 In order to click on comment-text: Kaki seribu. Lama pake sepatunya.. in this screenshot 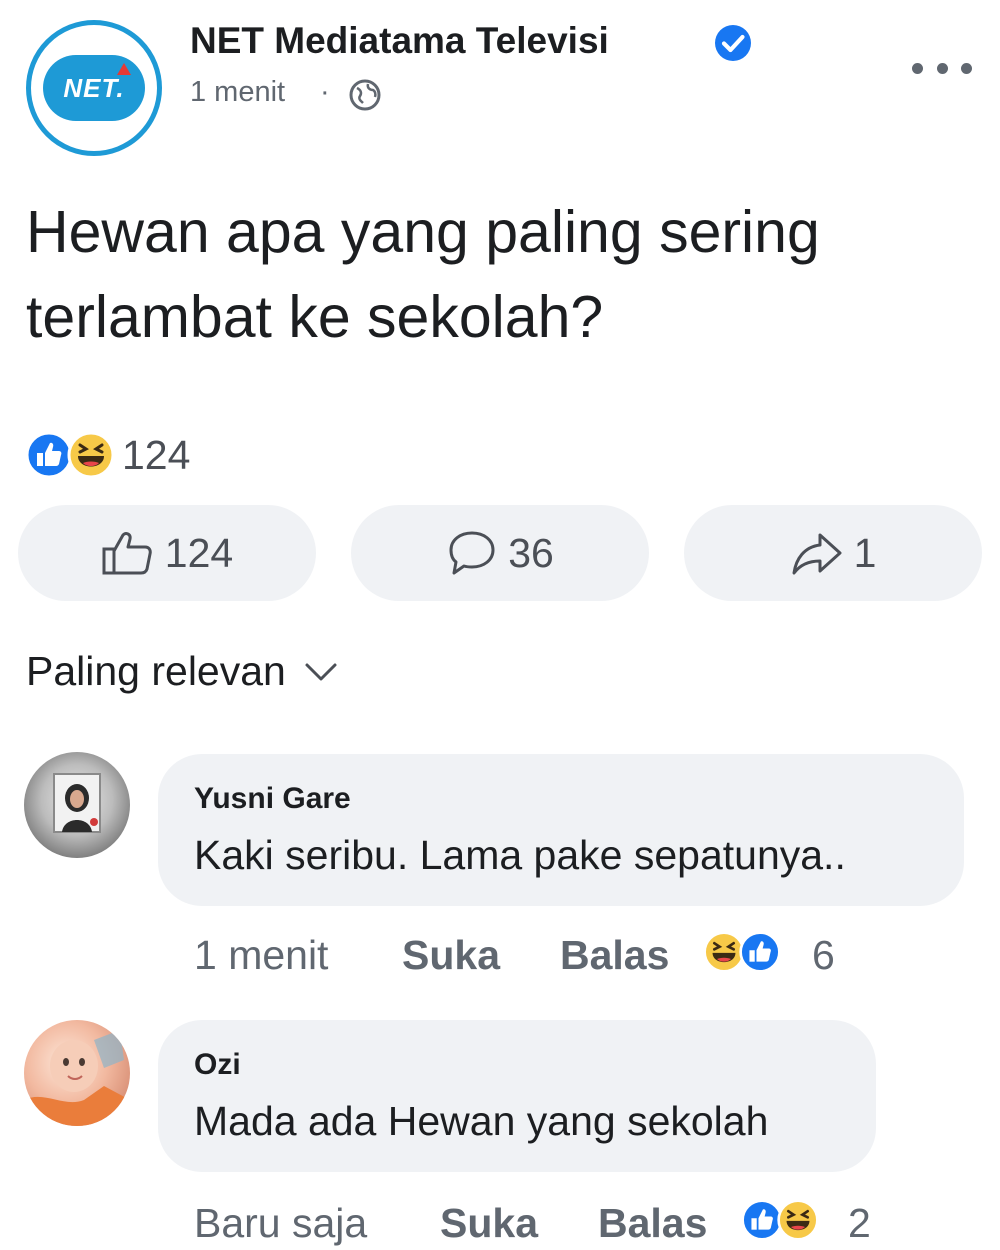, I will do `click(520, 855)`.